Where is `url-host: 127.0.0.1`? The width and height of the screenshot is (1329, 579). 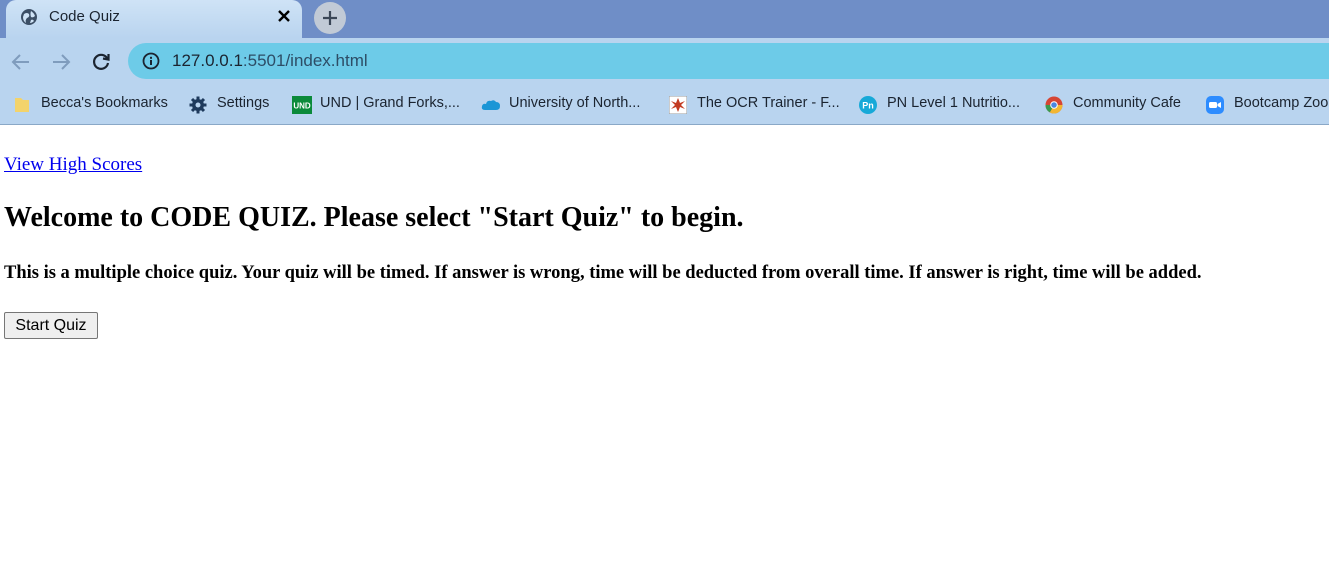
url-host: 127.0.0.1 is located at coordinates (207, 60).